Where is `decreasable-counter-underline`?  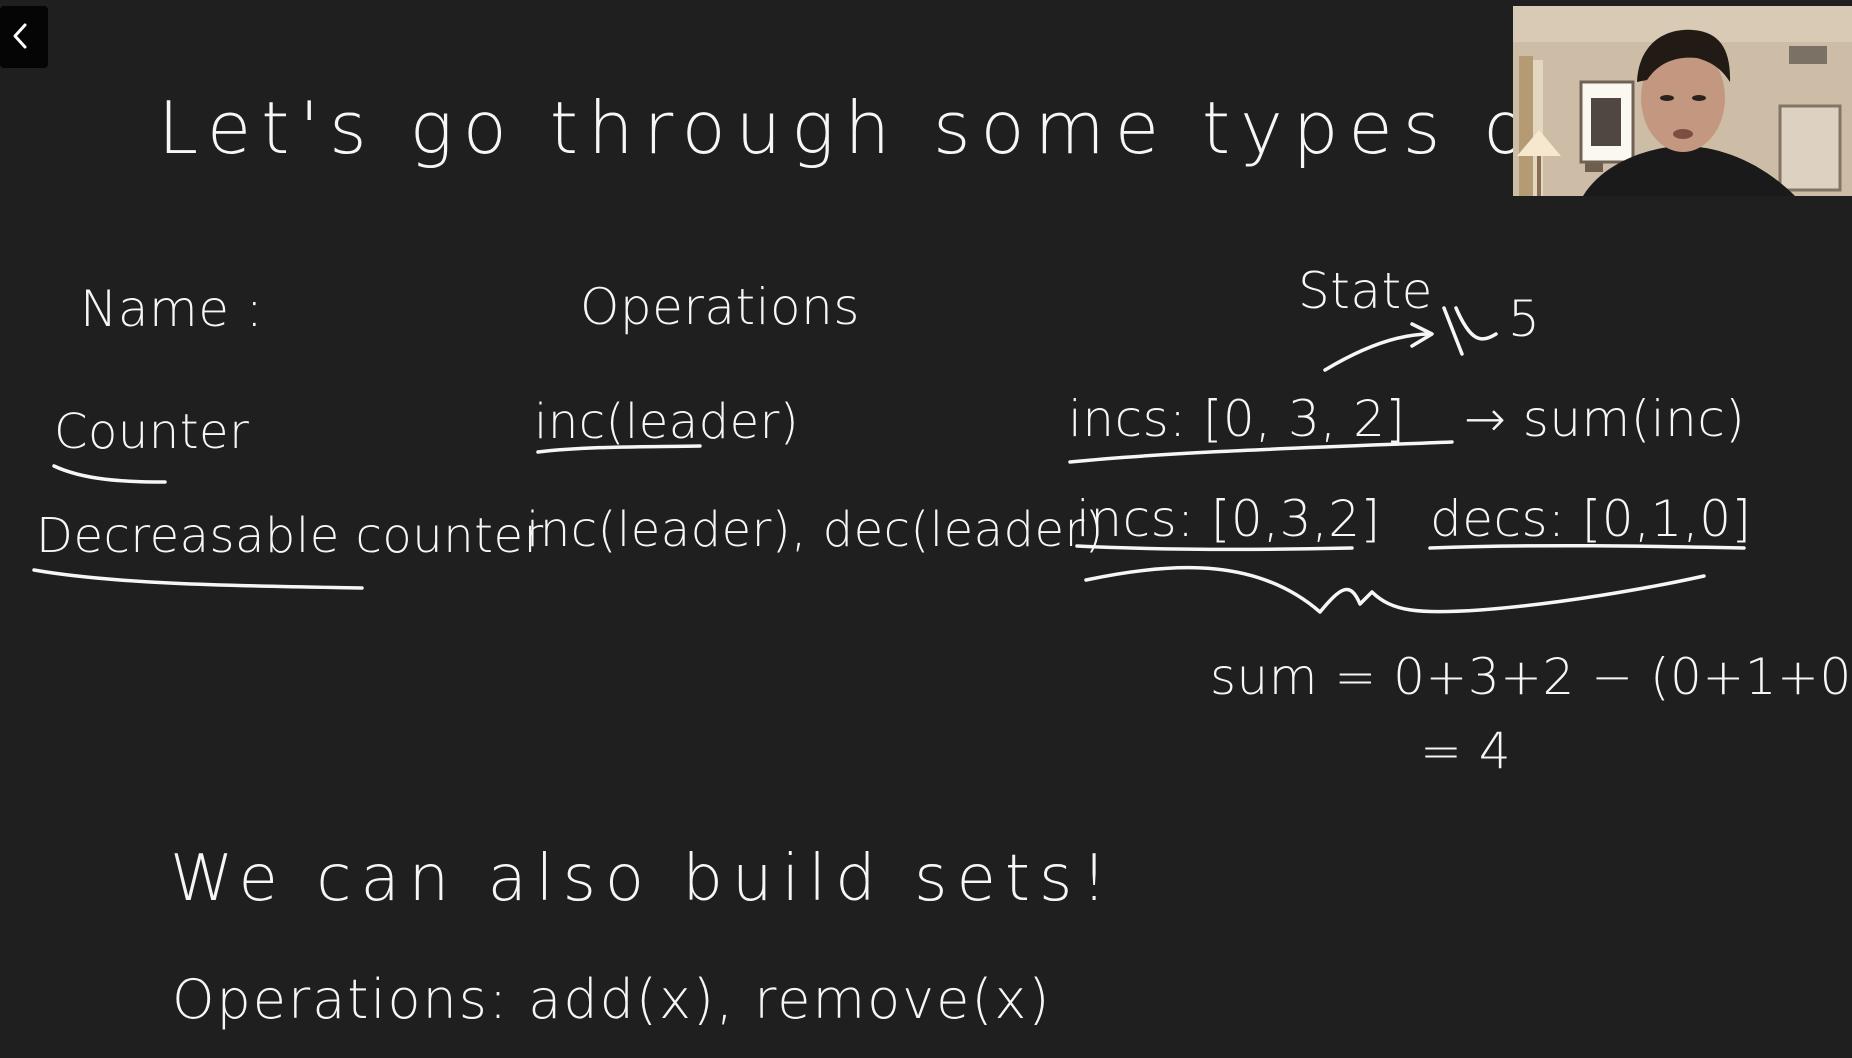
decreasable-counter-underline is located at coordinates (198, 579).